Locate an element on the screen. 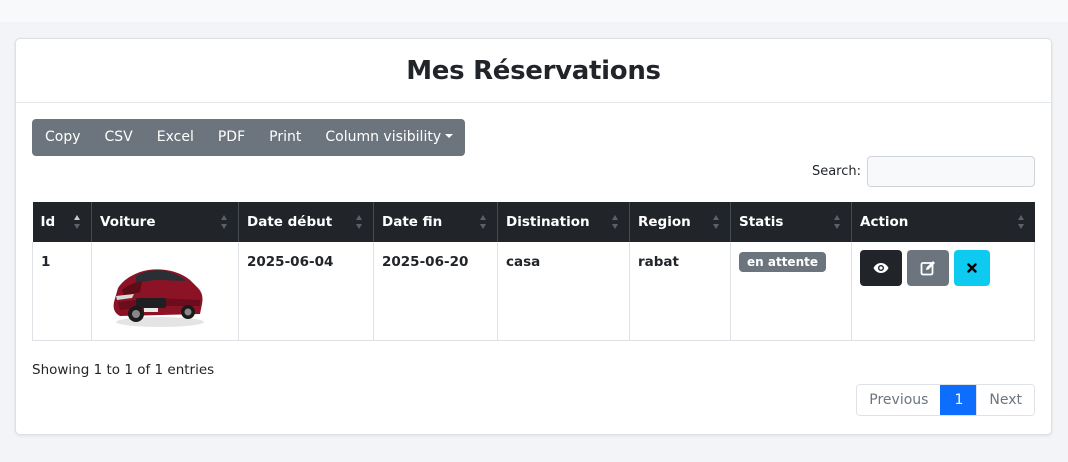  search-label: Search: is located at coordinates (836, 171).